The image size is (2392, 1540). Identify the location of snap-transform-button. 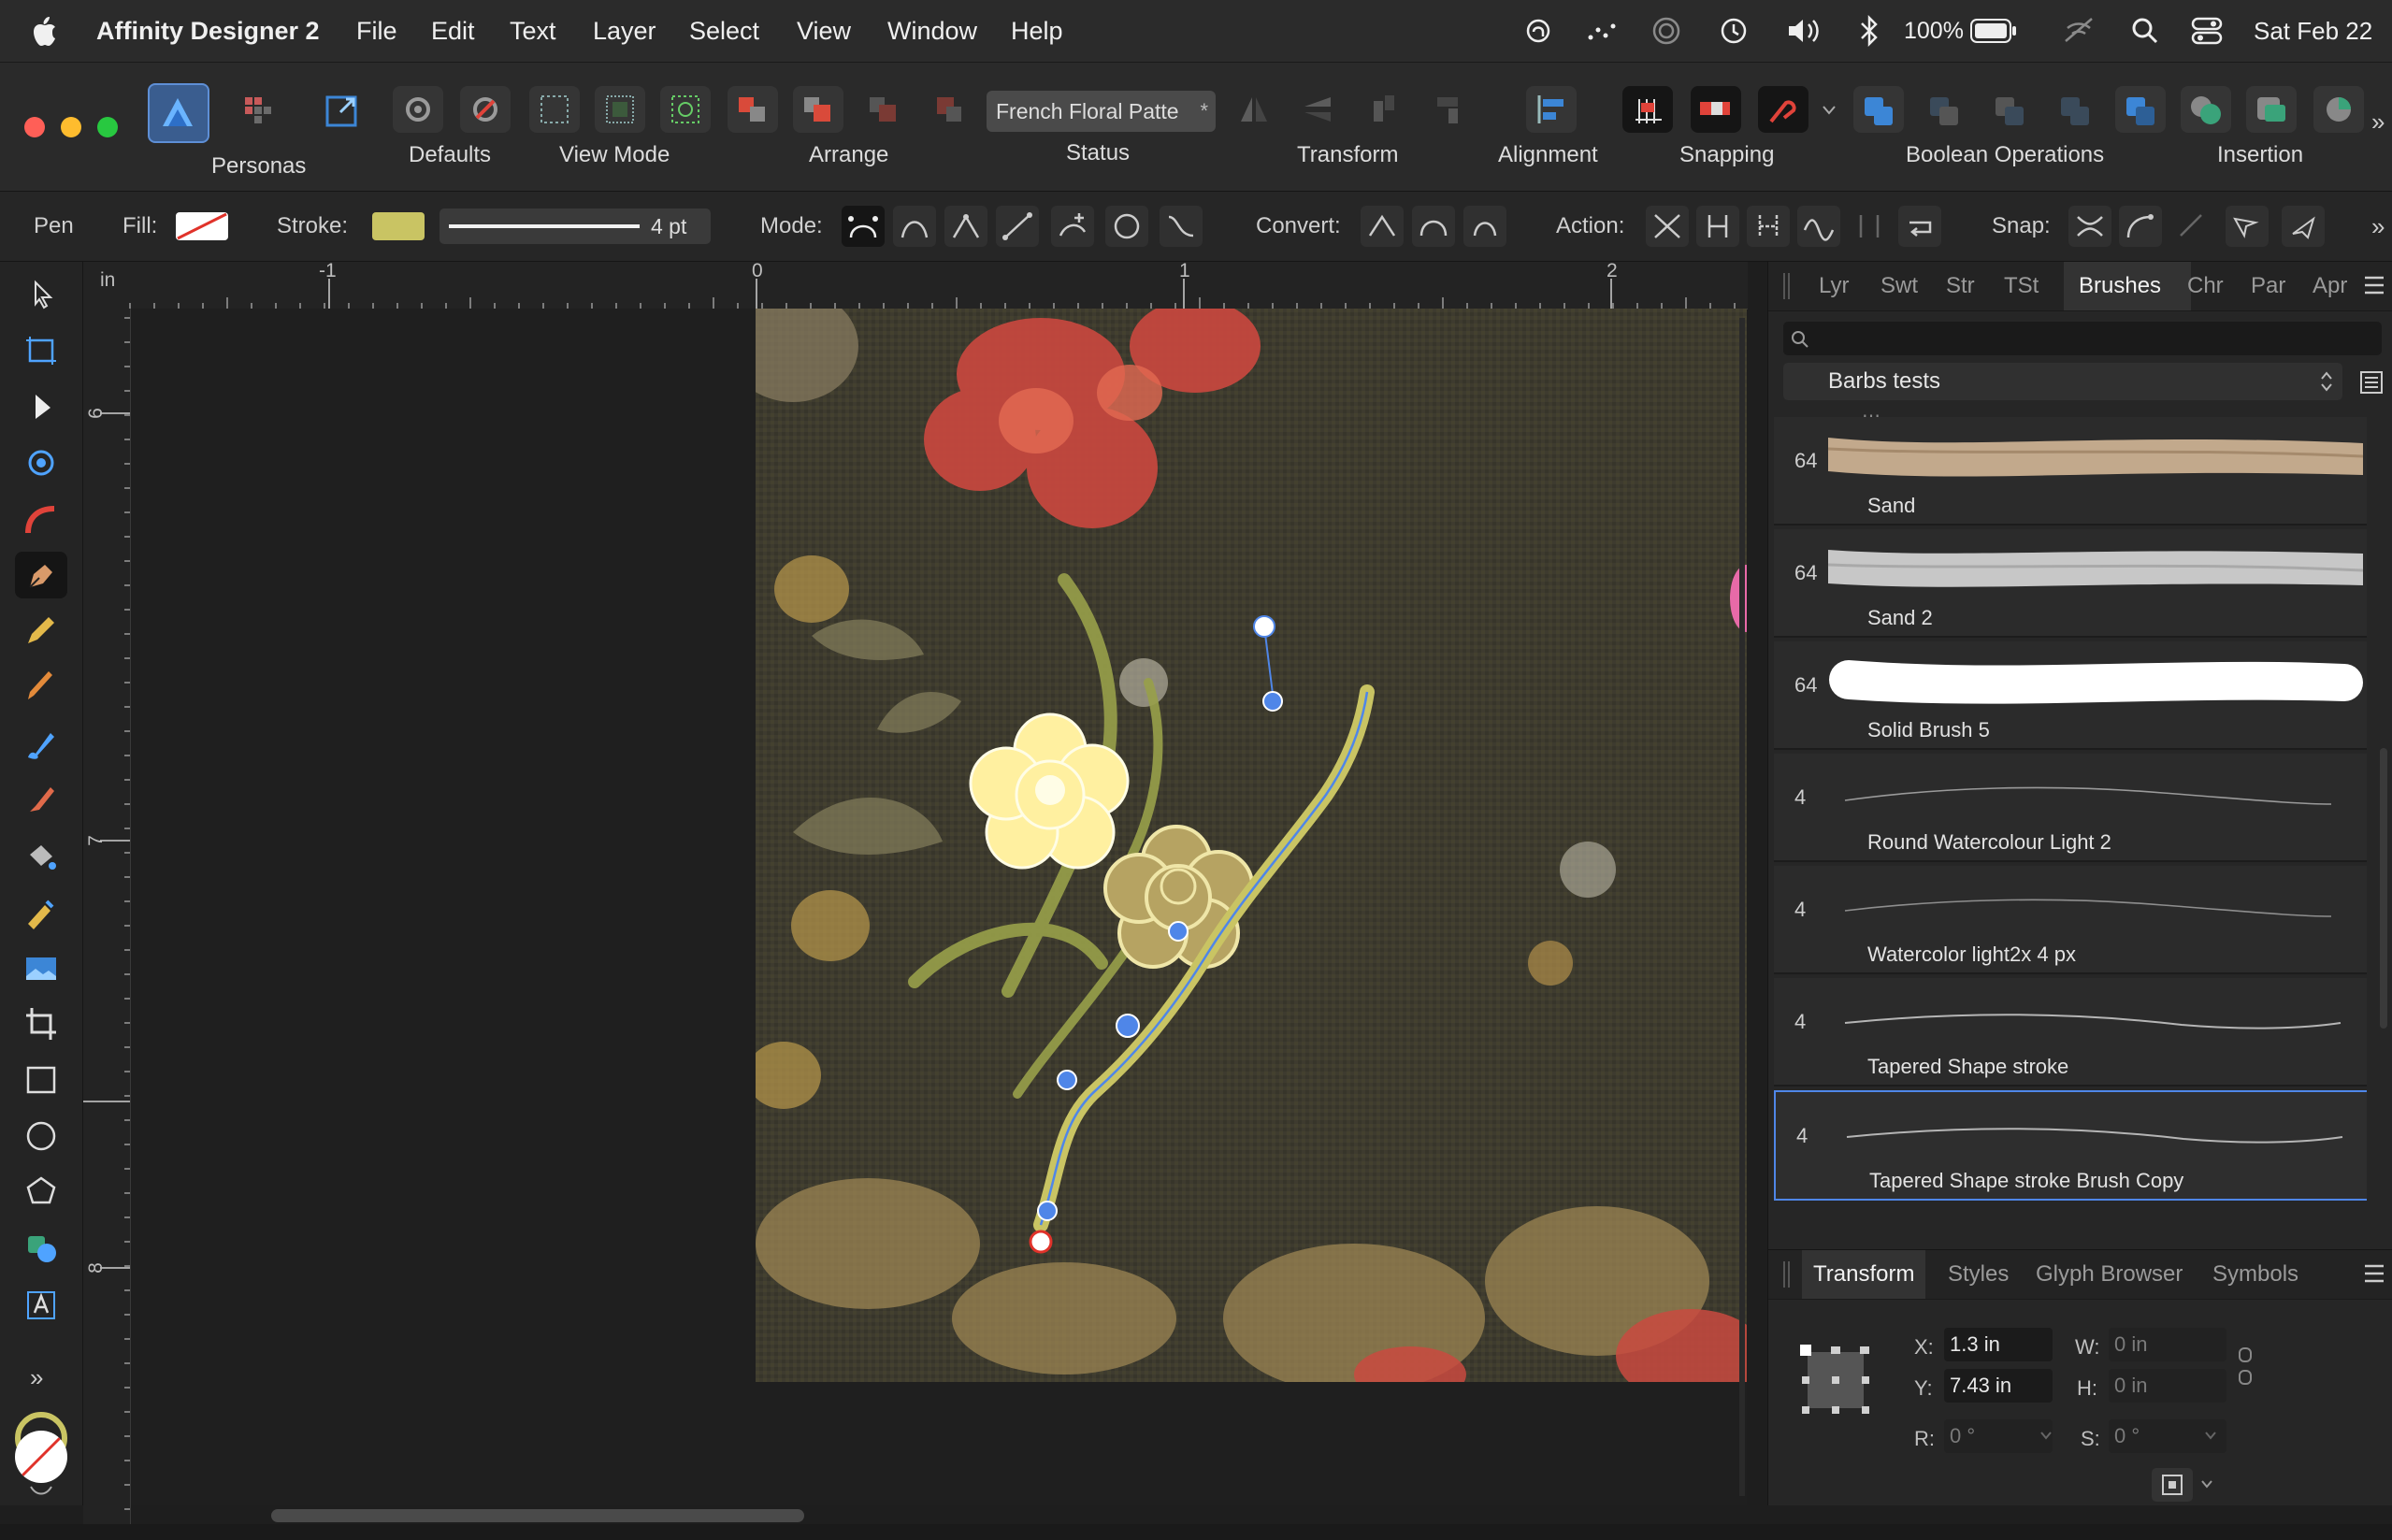
(2303, 226).